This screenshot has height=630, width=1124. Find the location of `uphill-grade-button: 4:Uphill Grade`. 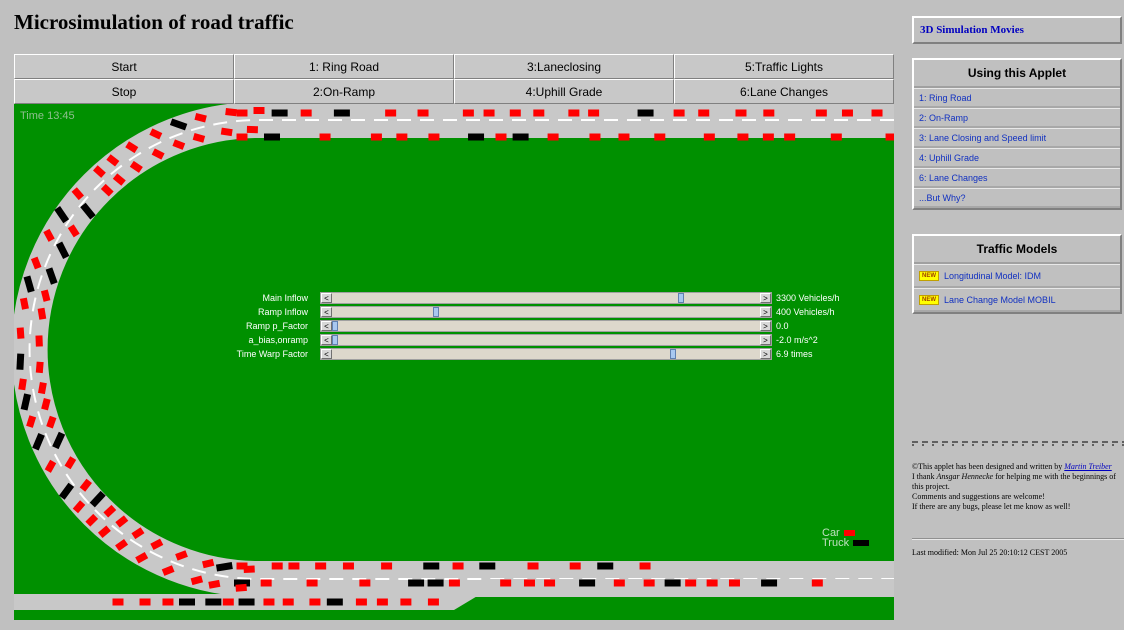

uphill-grade-button: 4:Uphill Grade is located at coordinates (564, 91).